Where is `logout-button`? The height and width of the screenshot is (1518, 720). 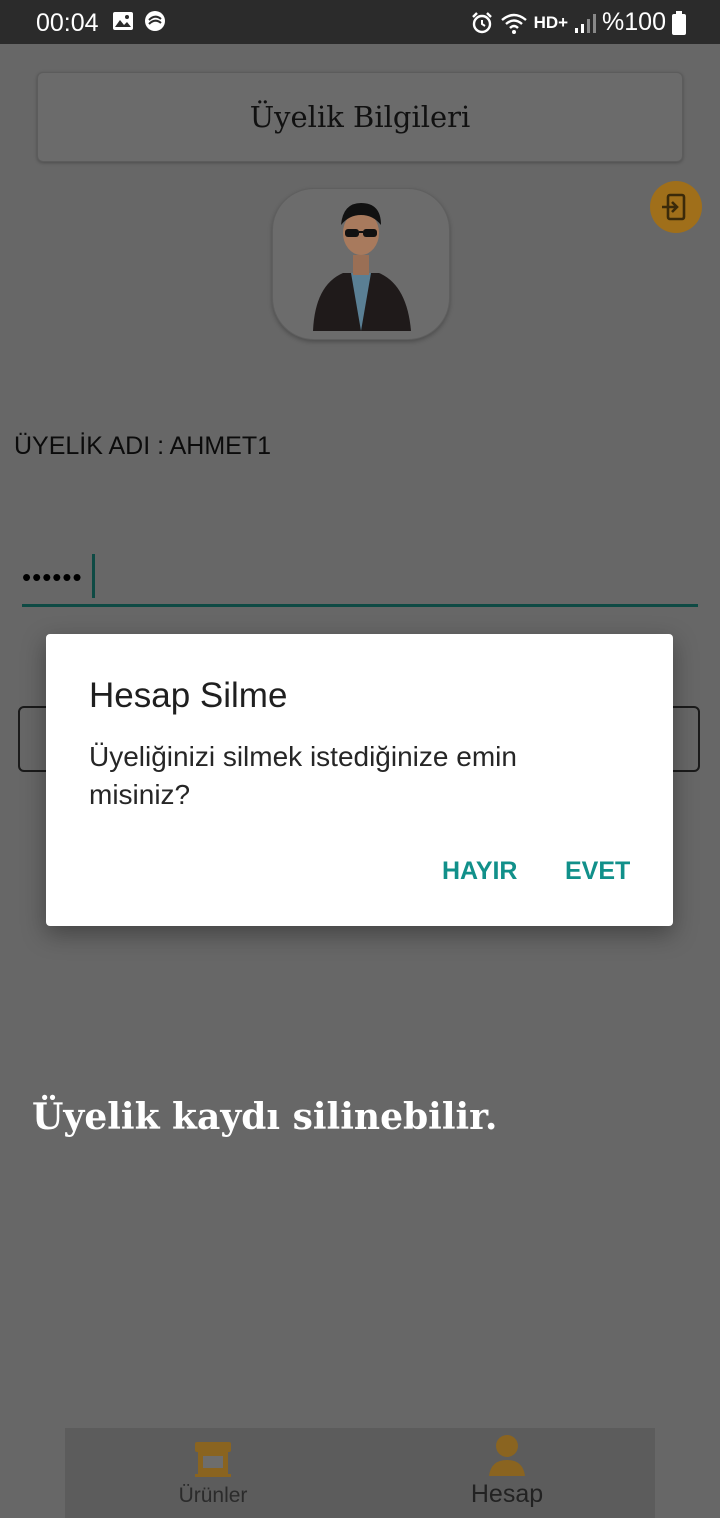
logout-button is located at coordinates (676, 207).